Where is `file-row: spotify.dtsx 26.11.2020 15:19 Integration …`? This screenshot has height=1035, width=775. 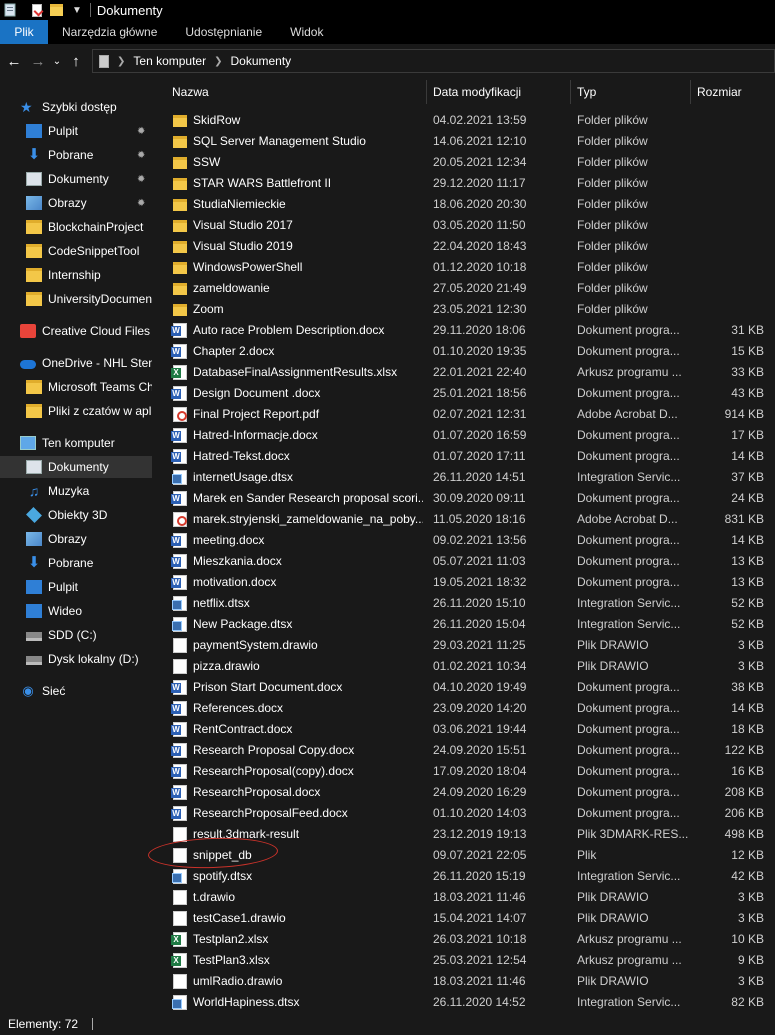 file-row: spotify.dtsx 26.11.2020 15:19 Integration … is located at coordinates (463, 876).